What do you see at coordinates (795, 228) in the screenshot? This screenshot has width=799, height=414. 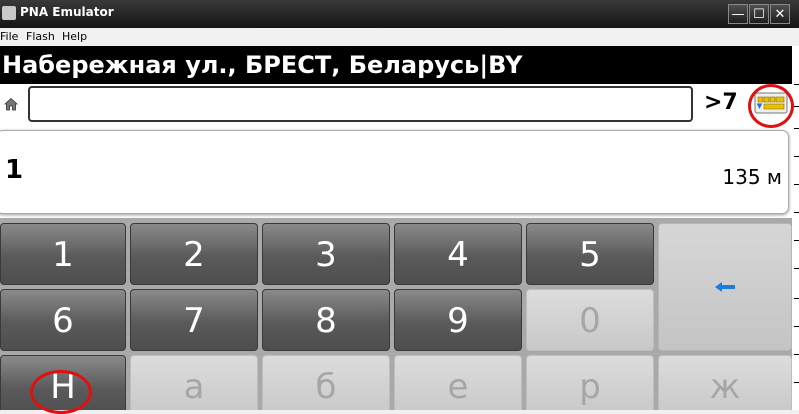 I see `right-strip` at bounding box center [795, 228].